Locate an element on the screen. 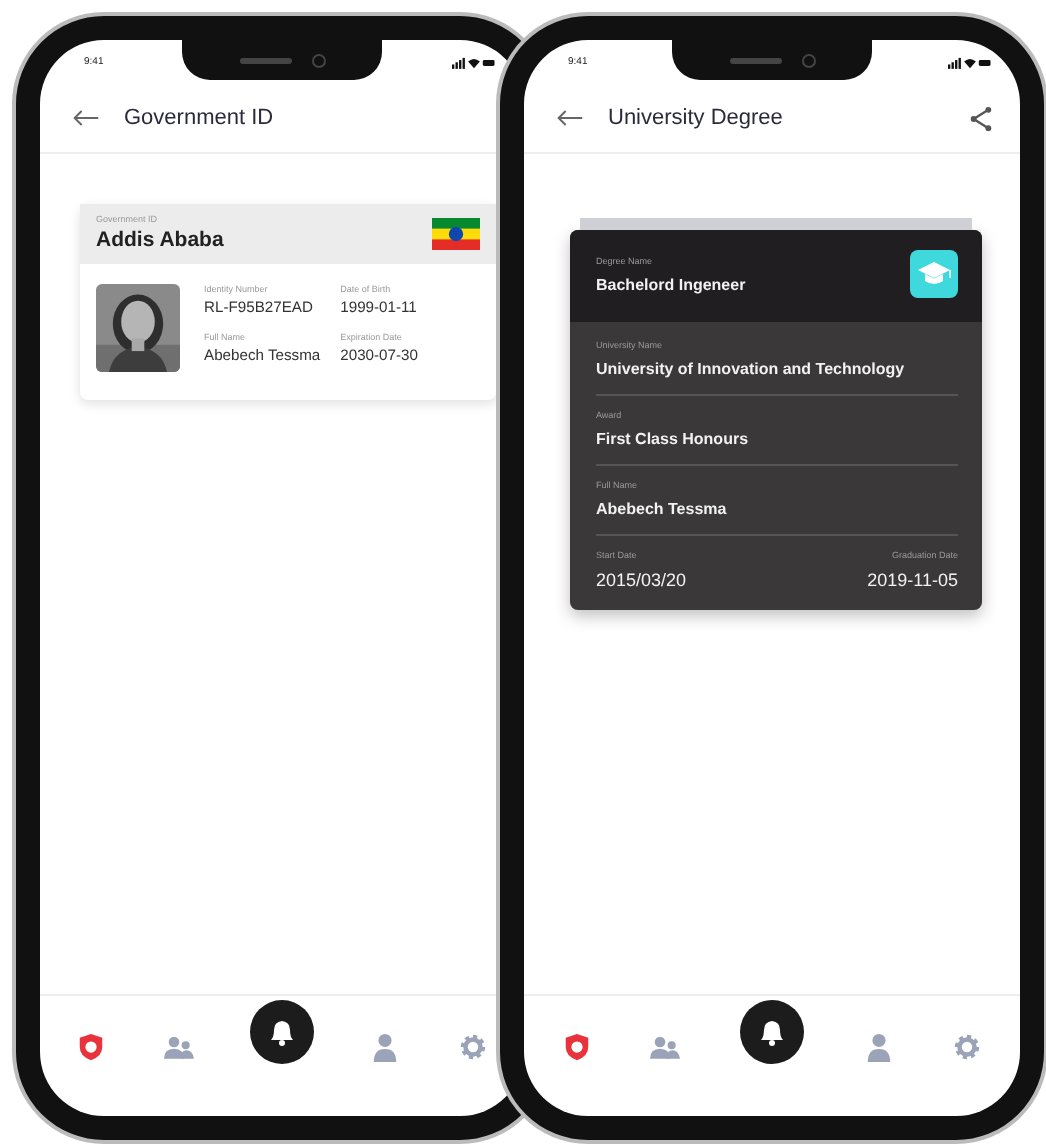 Image resolution: width=1046 pixels, height=1146 pixels. screen-title: University Degree is located at coordinates (696, 118).